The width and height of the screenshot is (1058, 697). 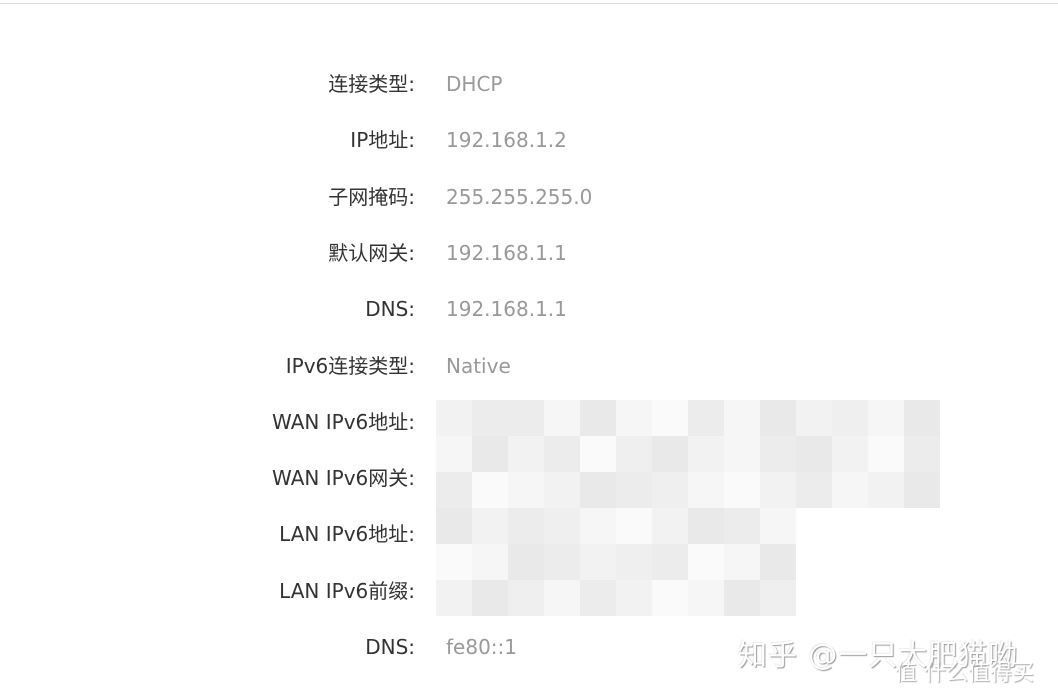 I want to click on redacted-ipv6-values, so click(x=688, y=508).